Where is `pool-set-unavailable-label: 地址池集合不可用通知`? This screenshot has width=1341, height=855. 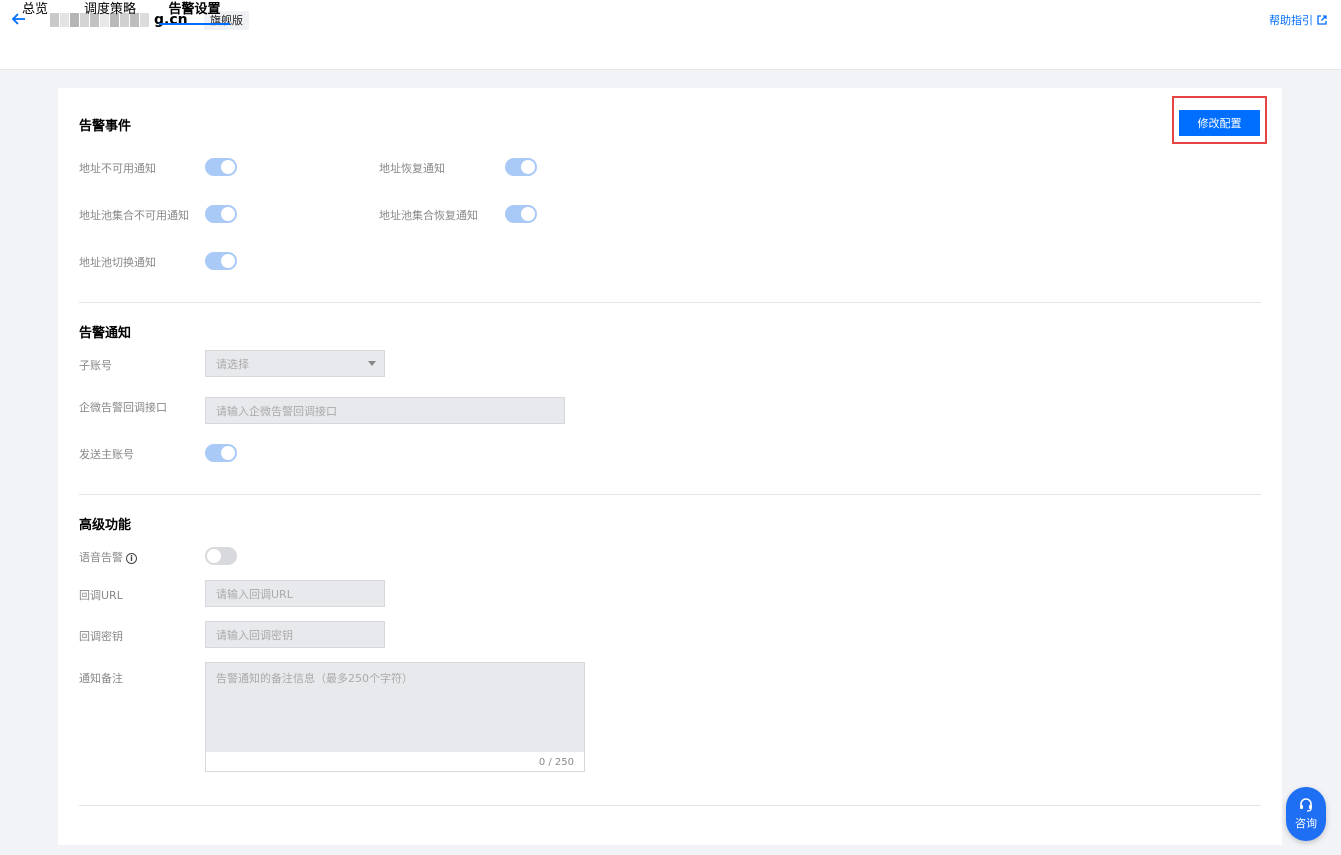 pool-set-unavailable-label: 地址池集合不可用通知 is located at coordinates (134, 215).